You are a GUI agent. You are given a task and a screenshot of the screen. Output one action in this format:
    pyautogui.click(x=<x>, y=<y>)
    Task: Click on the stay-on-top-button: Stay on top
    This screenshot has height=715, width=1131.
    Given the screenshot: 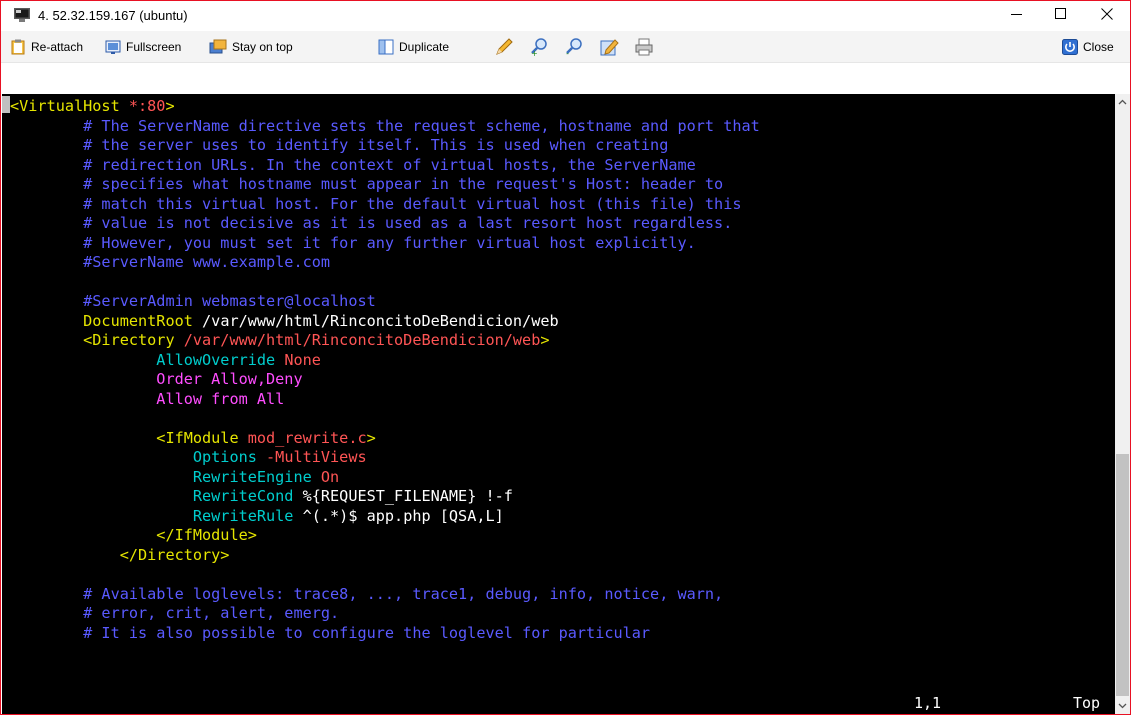 What is the action you would take?
    pyautogui.click(x=251, y=47)
    